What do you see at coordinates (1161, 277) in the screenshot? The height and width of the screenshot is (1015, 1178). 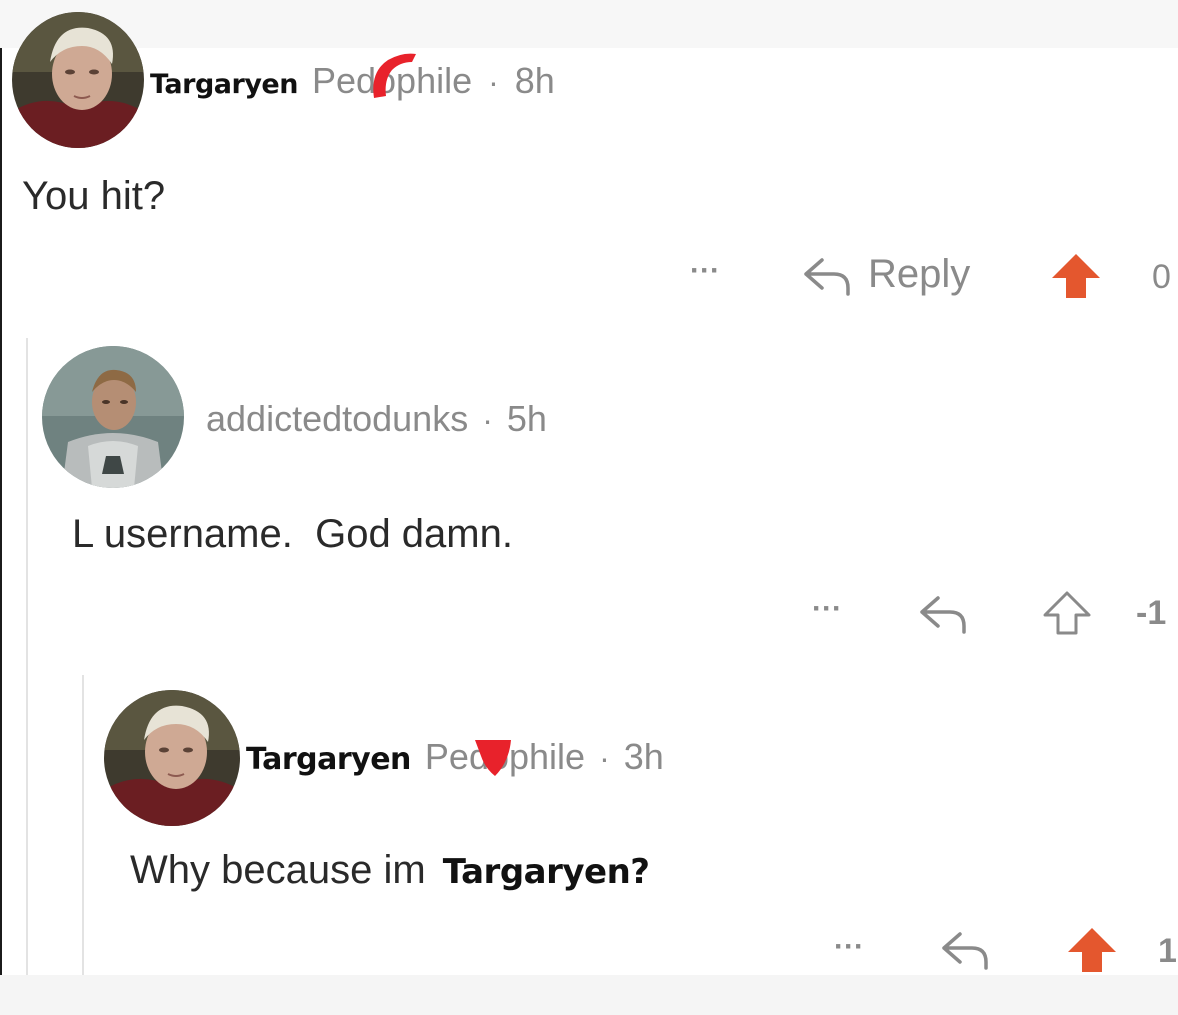 I see `vote-score: 0` at bounding box center [1161, 277].